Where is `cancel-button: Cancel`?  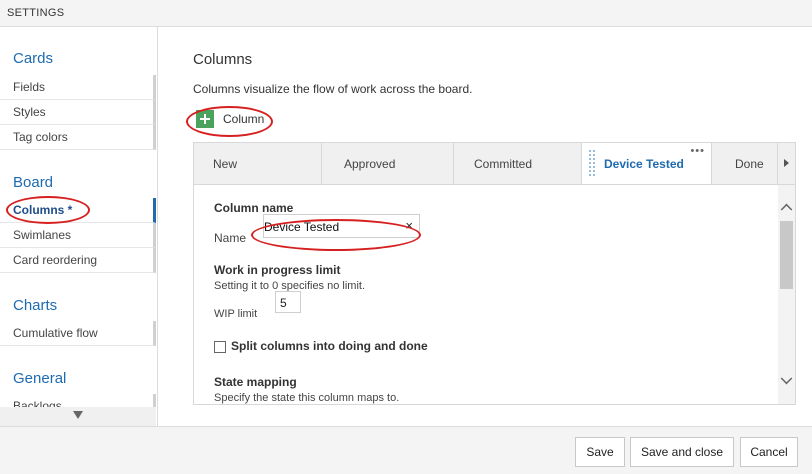 cancel-button: Cancel is located at coordinates (769, 452).